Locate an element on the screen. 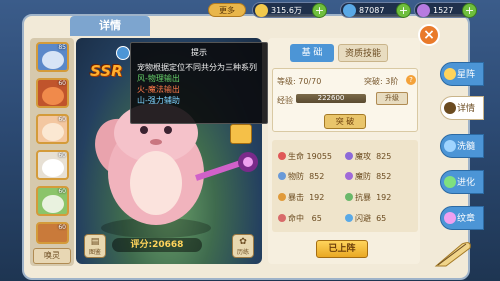 The image size is (500, 281). pet-food-icon is located at coordinates (241, 134).